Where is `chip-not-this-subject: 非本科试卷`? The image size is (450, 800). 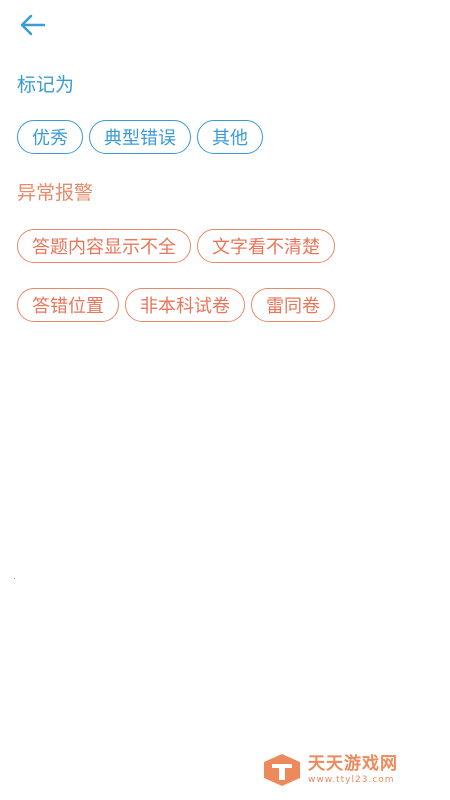 chip-not-this-subject: 非本科试卷 is located at coordinates (185, 305).